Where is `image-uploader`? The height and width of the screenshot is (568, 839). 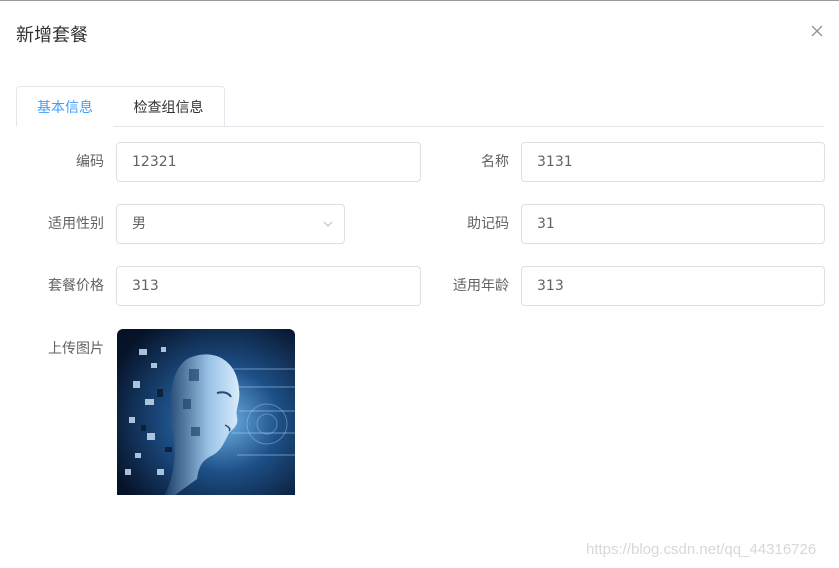
image-uploader is located at coordinates (206, 412).